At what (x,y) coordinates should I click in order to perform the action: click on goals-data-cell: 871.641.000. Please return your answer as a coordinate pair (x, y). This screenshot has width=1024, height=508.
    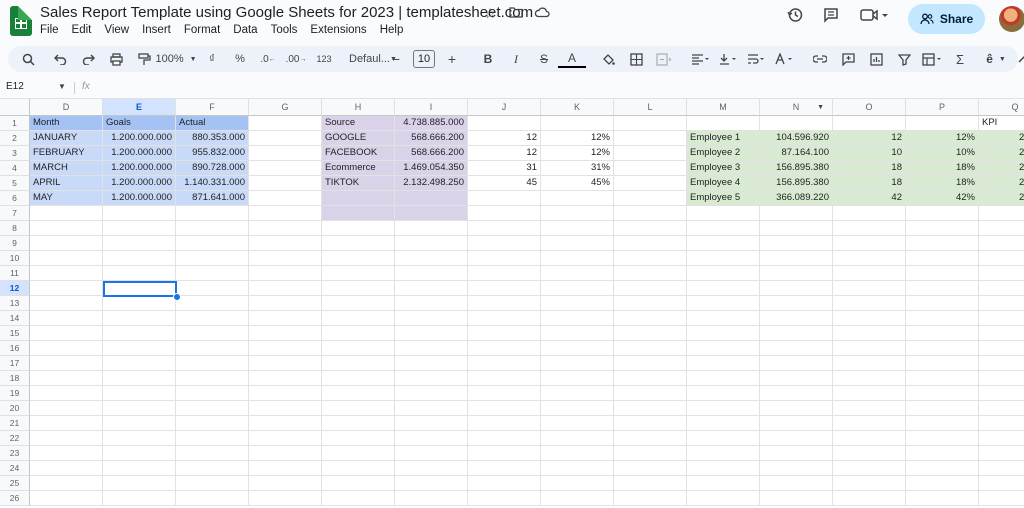
    Looking at the image, I should click on (212, 198).